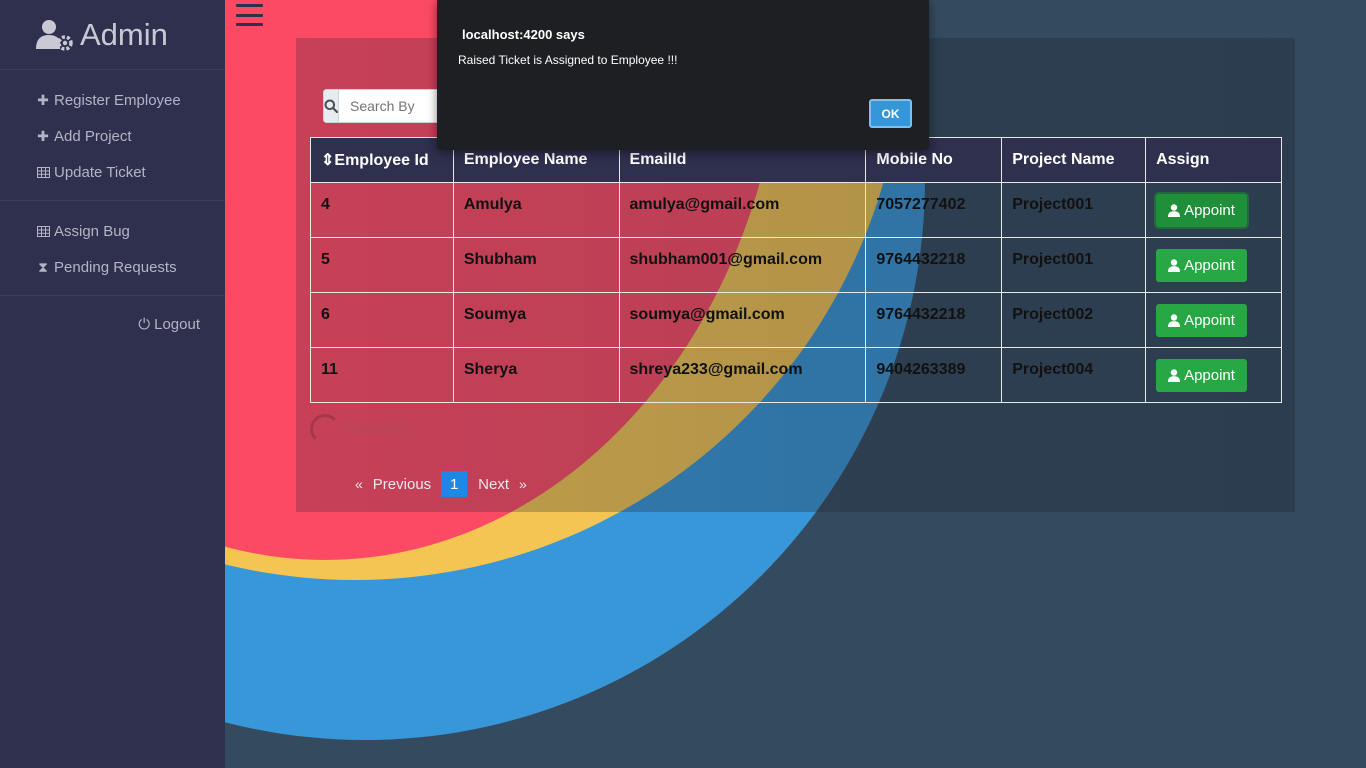 This screenshot has width=1366, height=768. I want to click on header-assign: Assign, so click(1213, 160).